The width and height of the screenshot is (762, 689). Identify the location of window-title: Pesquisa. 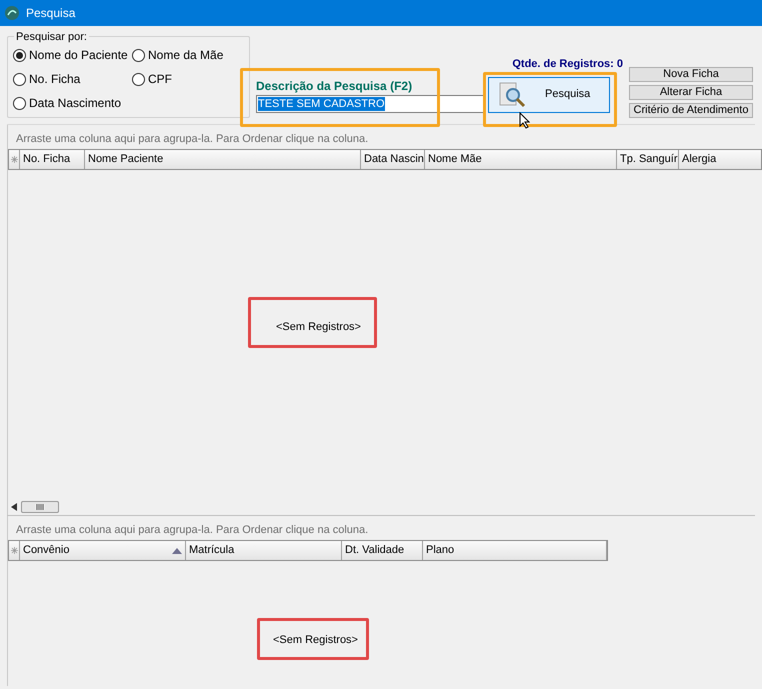
(51, 13).